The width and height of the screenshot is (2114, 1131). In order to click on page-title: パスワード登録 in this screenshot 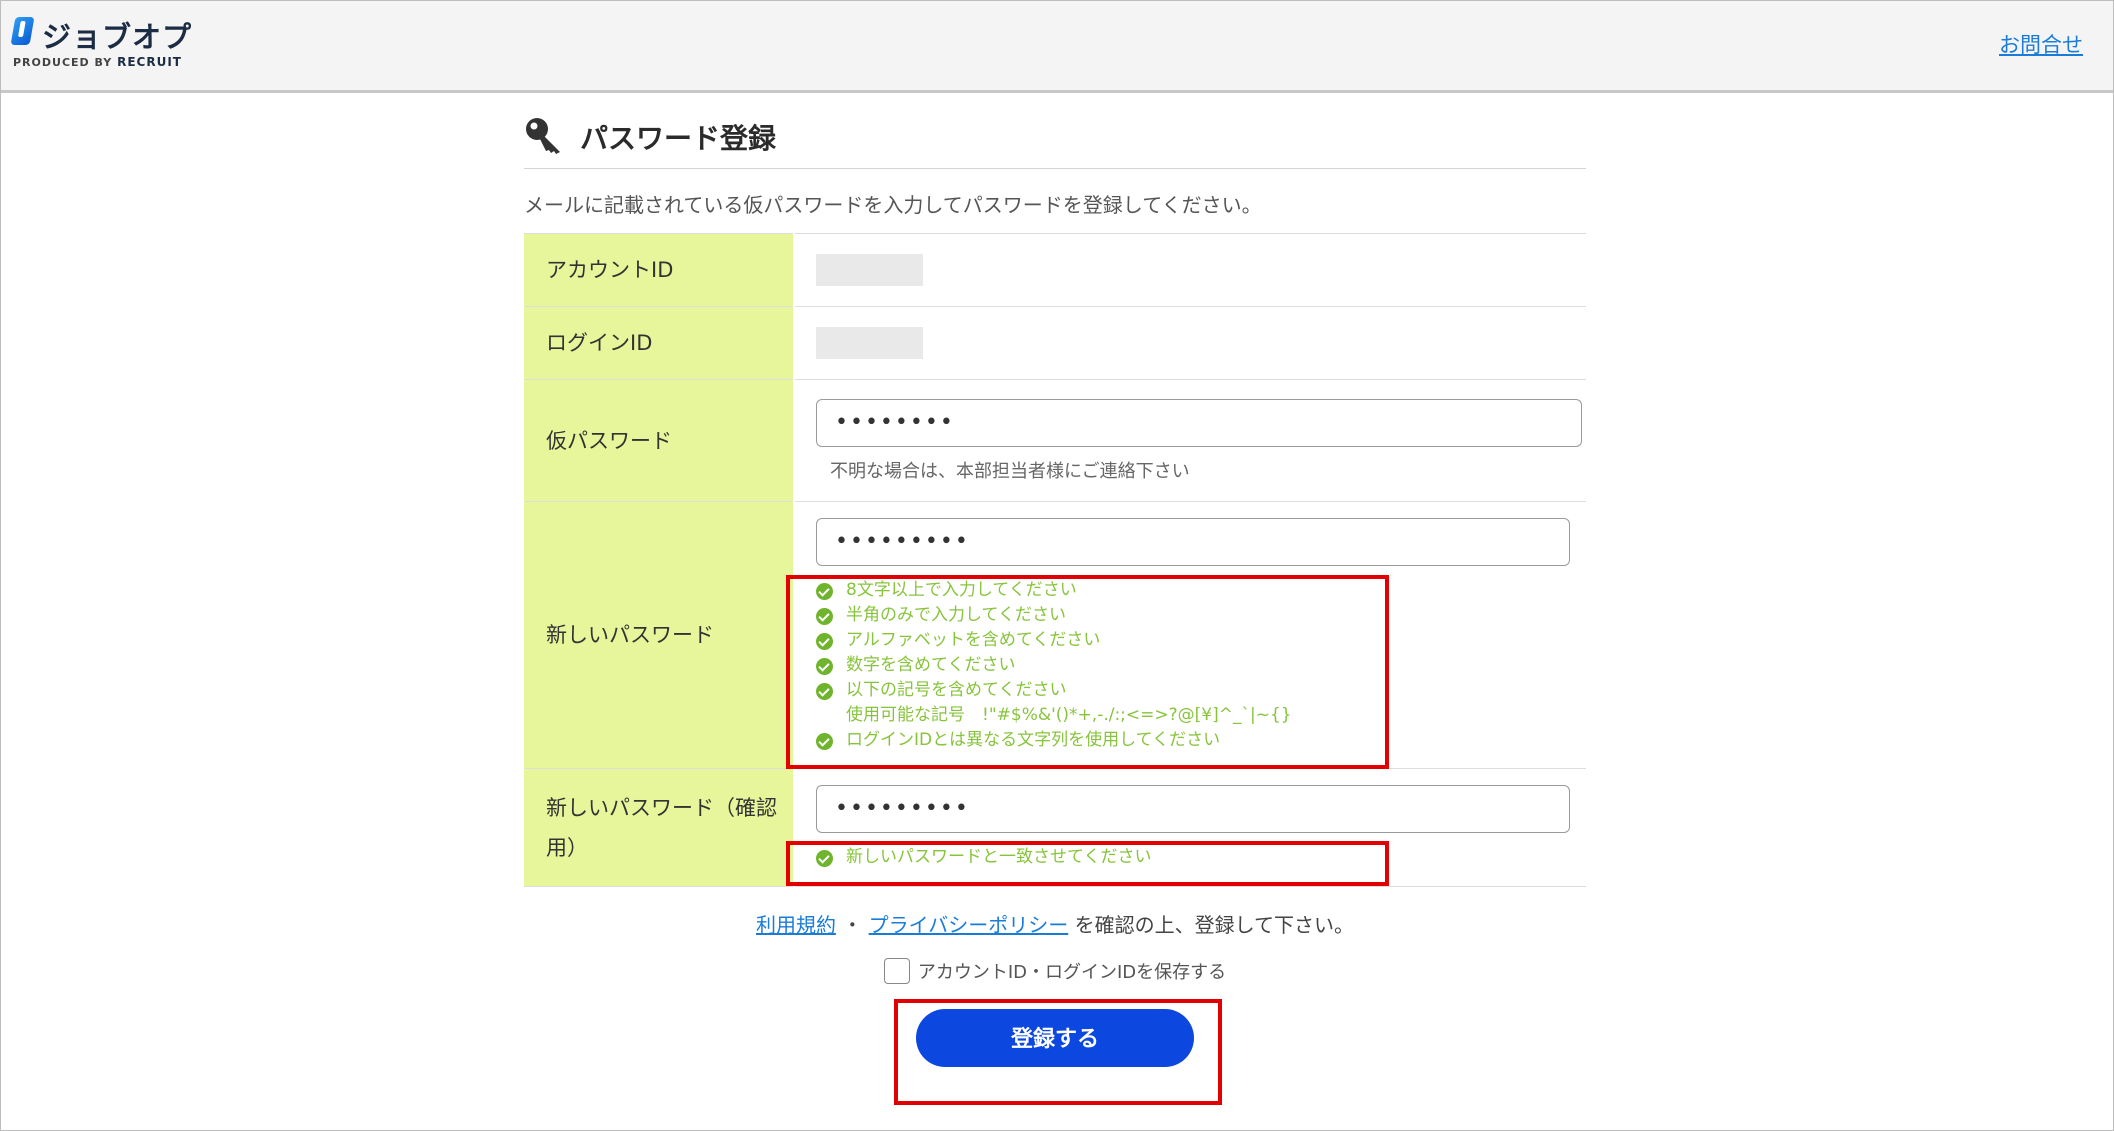, I will do `click(678, 138)`.